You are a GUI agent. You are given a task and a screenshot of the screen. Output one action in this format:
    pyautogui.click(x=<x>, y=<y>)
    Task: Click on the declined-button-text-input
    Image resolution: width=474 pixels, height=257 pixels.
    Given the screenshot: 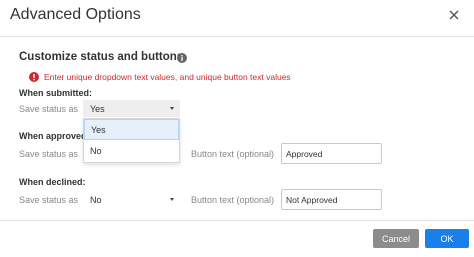 What is the action you would take?
    pyautogui.click(x=331, y=199)
    